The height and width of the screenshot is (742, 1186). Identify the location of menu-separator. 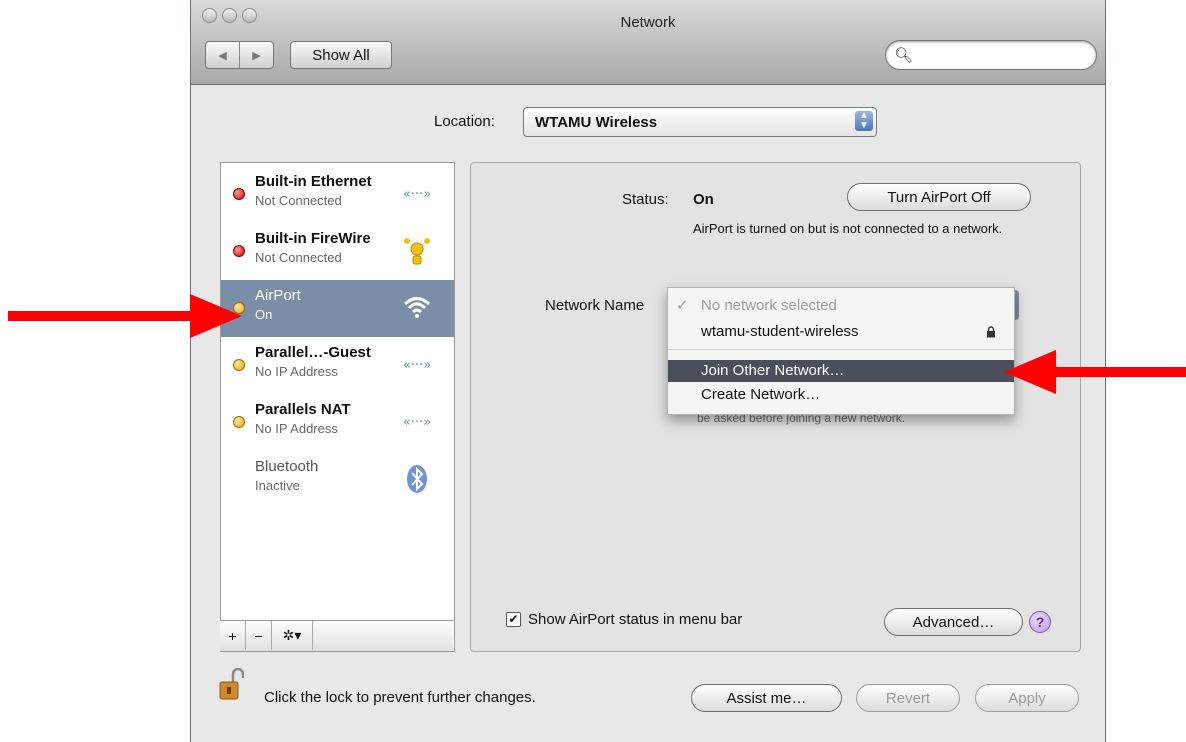
(841, 349).